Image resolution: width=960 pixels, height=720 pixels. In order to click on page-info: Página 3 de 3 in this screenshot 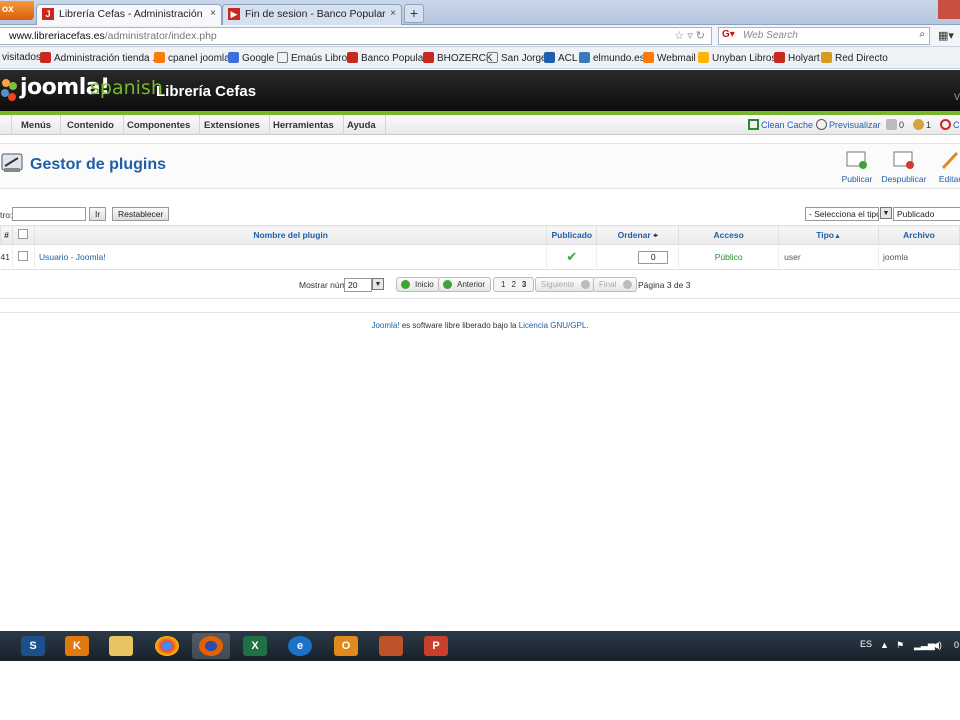, I will do `click(664, 285)`.